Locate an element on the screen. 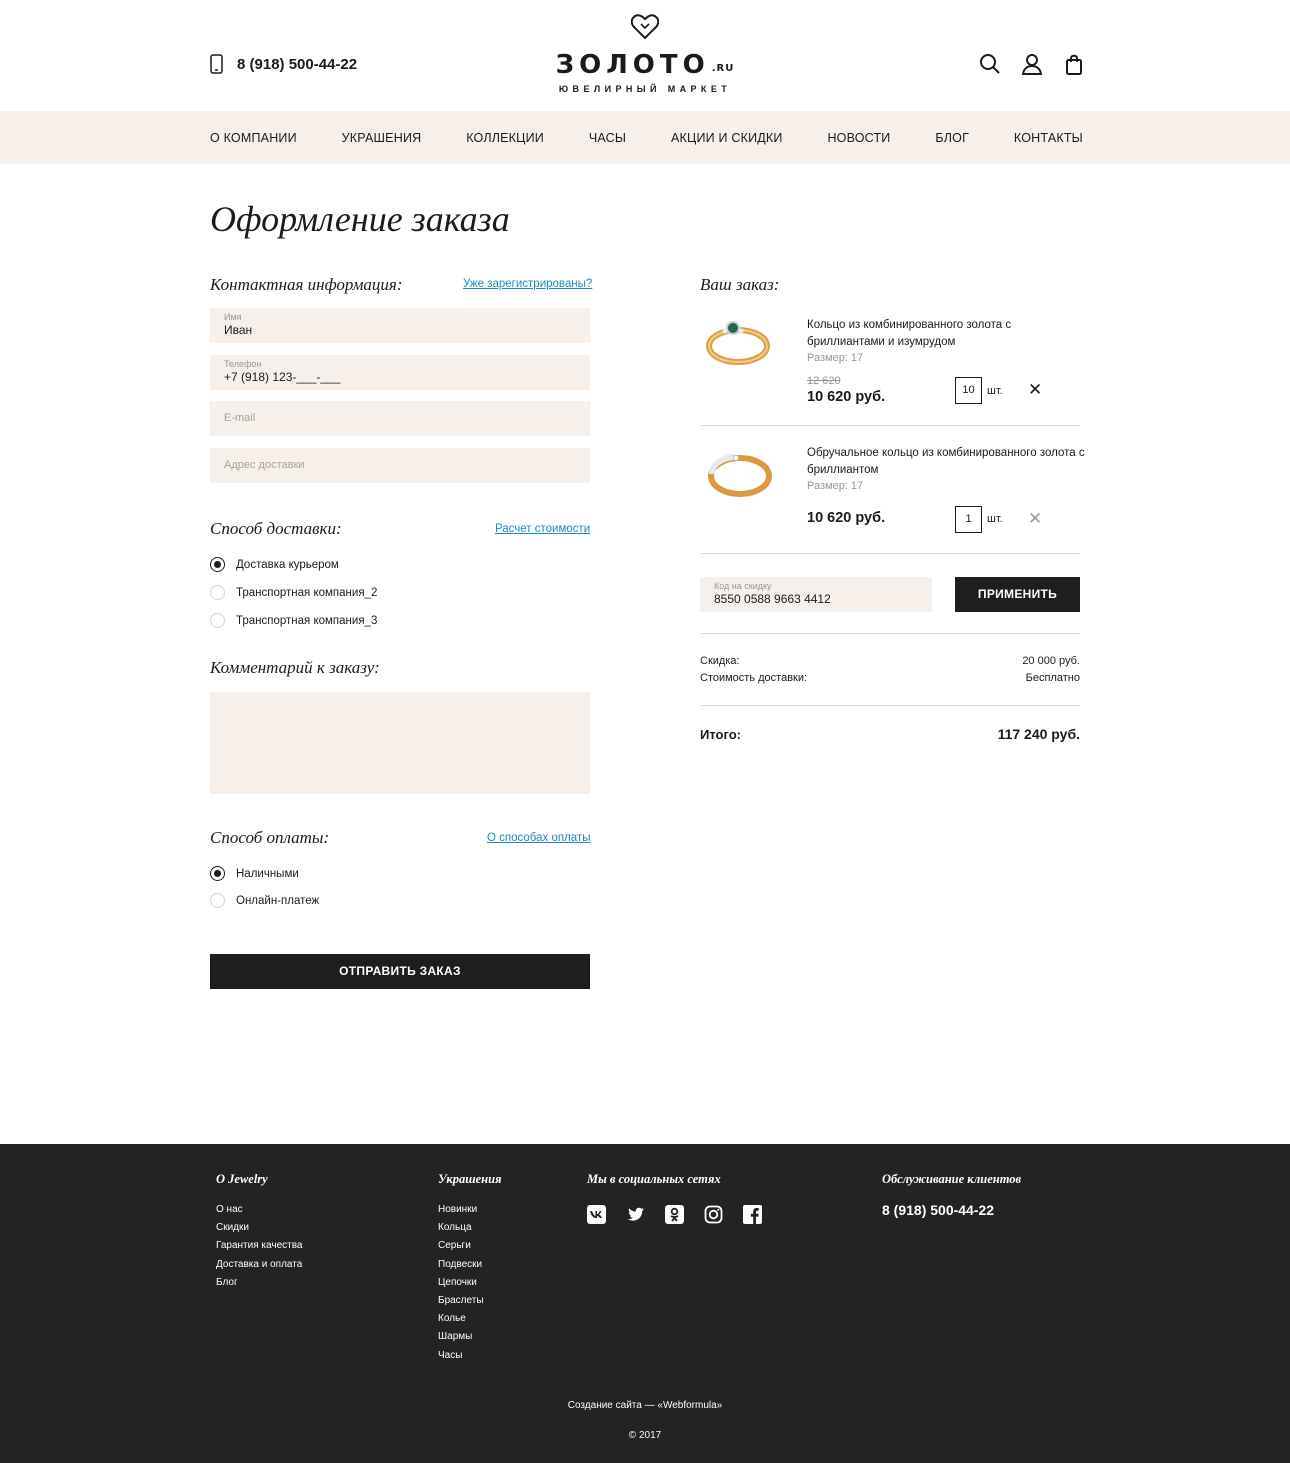 Image resolution: width=1290 pixels, height=1463 pixels. delivery-option-label: Транспортная компания_2 is located at coordinates (307, 592).